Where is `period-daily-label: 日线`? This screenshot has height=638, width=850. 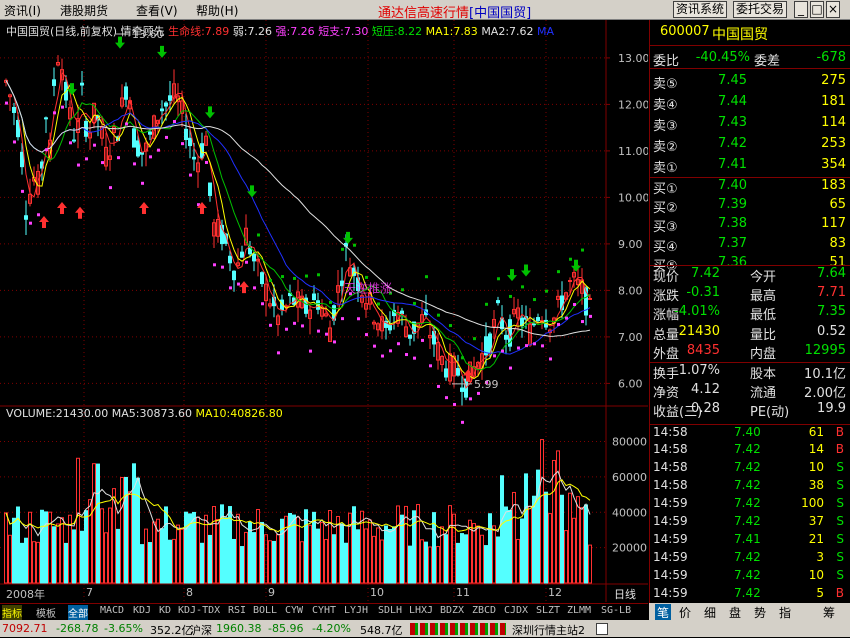 period-daily-label: 日线 is located at coordinates (625, 594).